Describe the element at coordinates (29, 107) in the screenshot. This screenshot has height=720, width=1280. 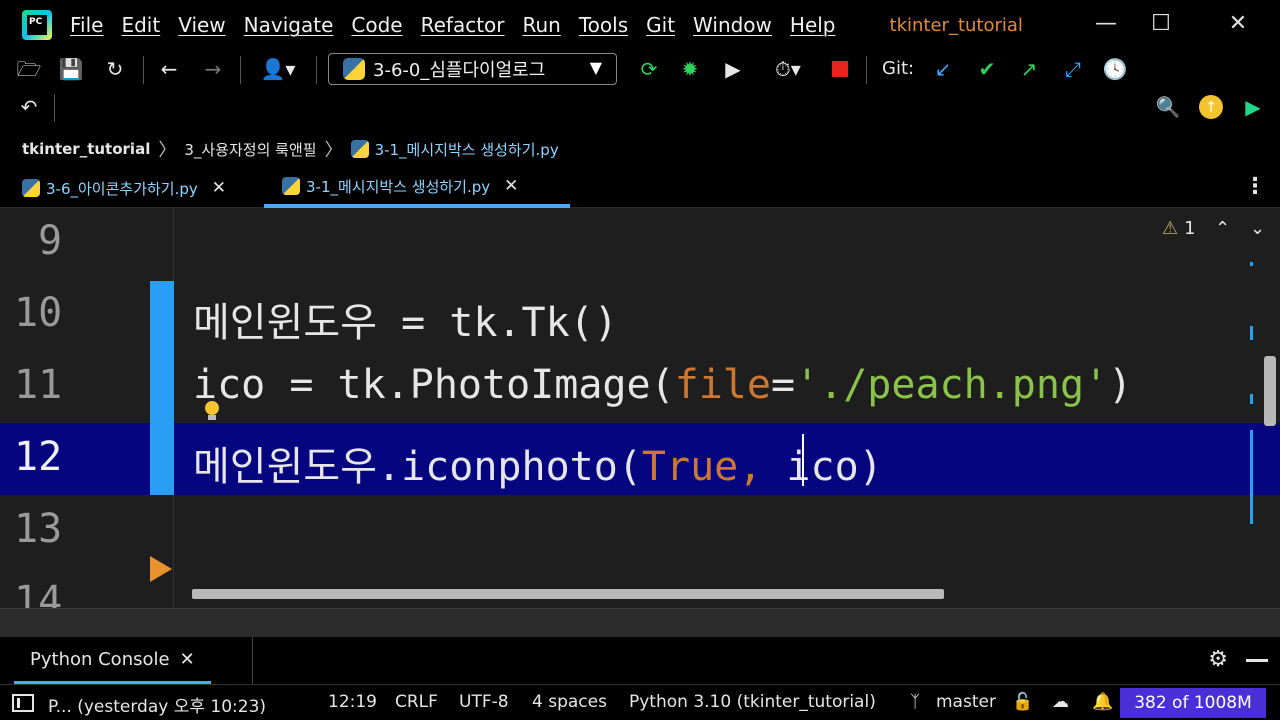
I see `undo-icon: ↶` at that location.